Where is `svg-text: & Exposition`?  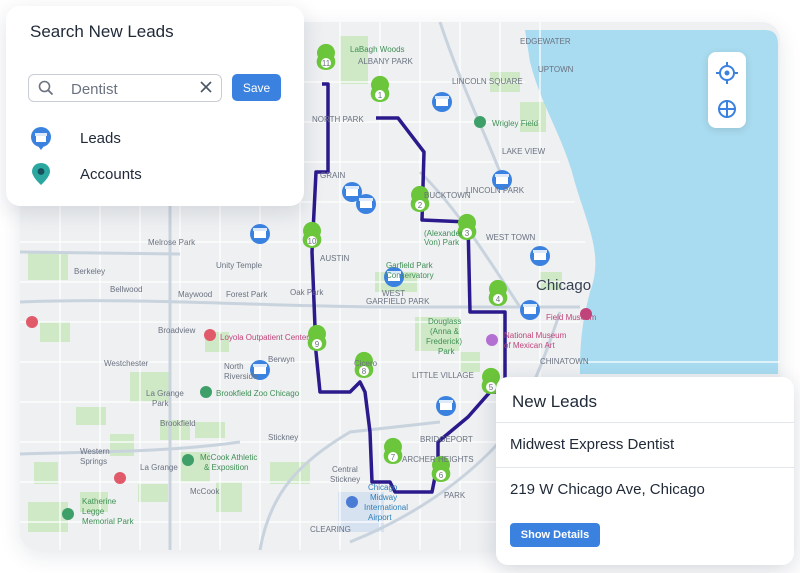 svg-text: & Exposition is located at coordinates (226, 467).